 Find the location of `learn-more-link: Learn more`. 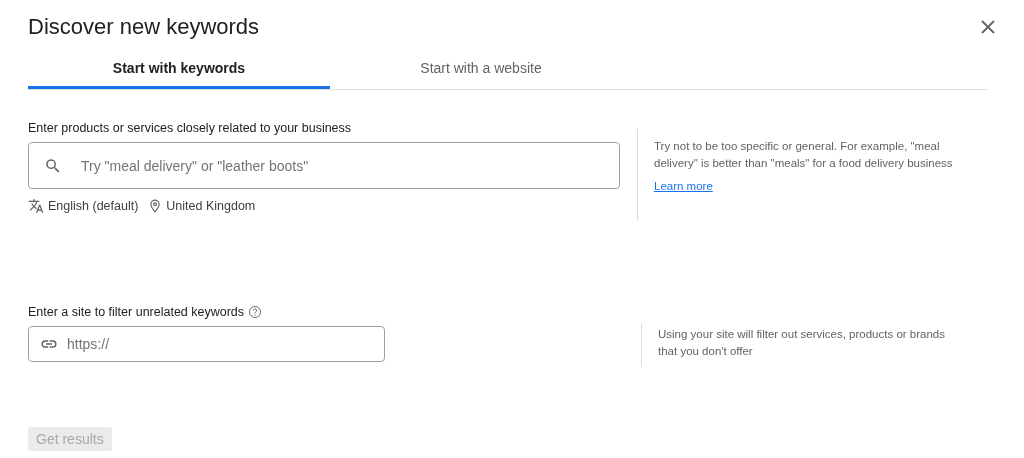

learn-more-link: Learn more is located at coordinates (683, 186).